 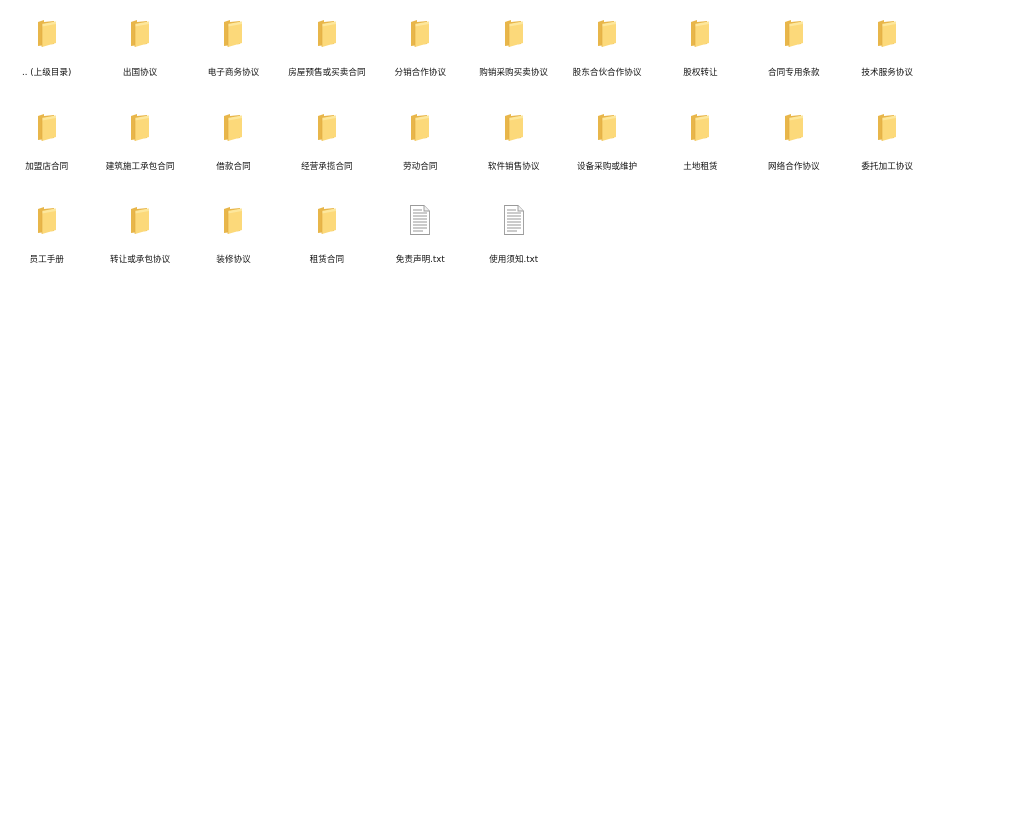 What do you see at coordinates (700, 166) in the screenshot?
I see `item-label: 土地租赁` at bounding box center [700, 166].